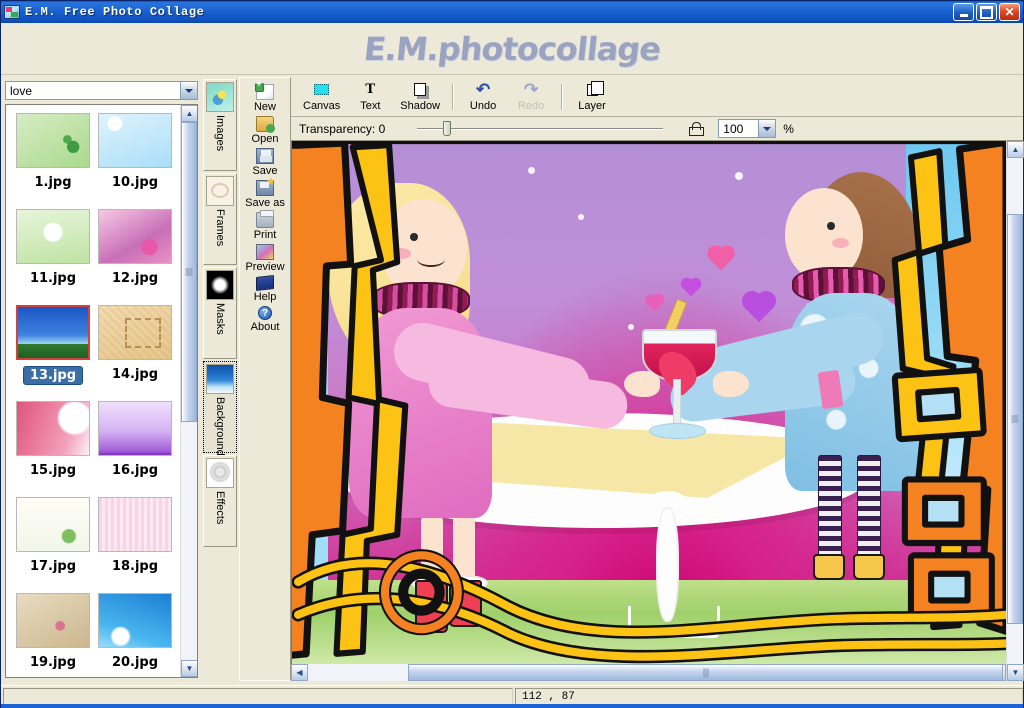 This screenshot has width=1024, height=708. Describe the element at coordinates (266, 186) in the screenshot. I see `save-as-icon` at that location.